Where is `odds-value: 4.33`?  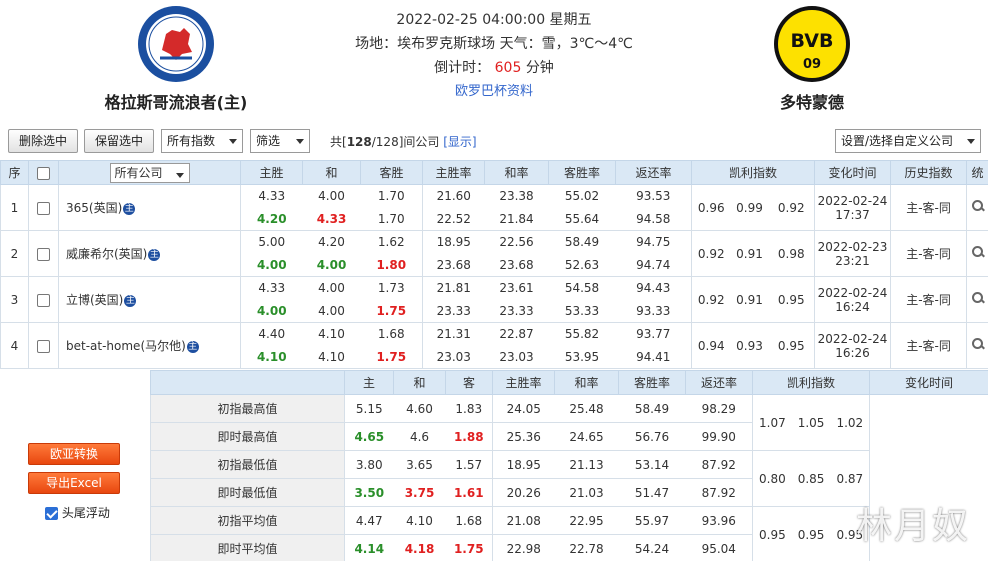 odds-value: 4.33 is located at coordinates (272, 288).